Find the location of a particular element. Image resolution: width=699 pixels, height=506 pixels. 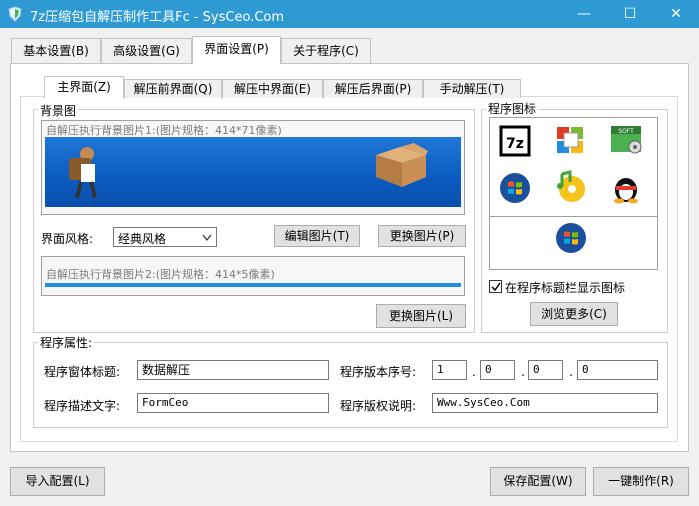

style-select-value: 经典风格 is located at coordinates (142, 239).